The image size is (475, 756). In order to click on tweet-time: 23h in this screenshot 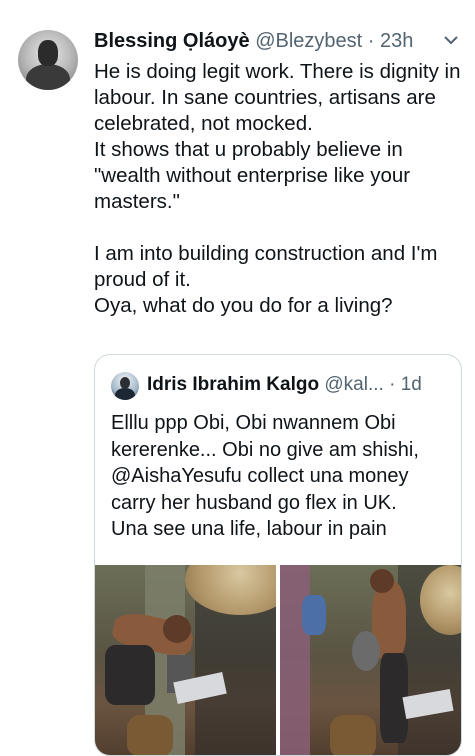, I will do `click(396, 41)`.